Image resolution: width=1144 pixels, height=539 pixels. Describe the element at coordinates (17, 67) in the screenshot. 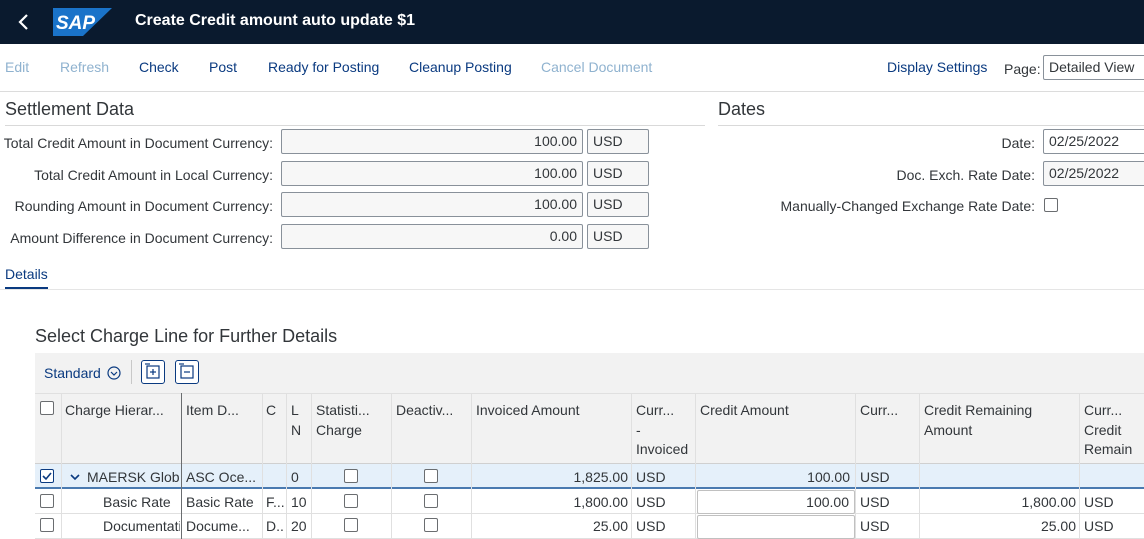

I see `edit-button: Edit` at that location.